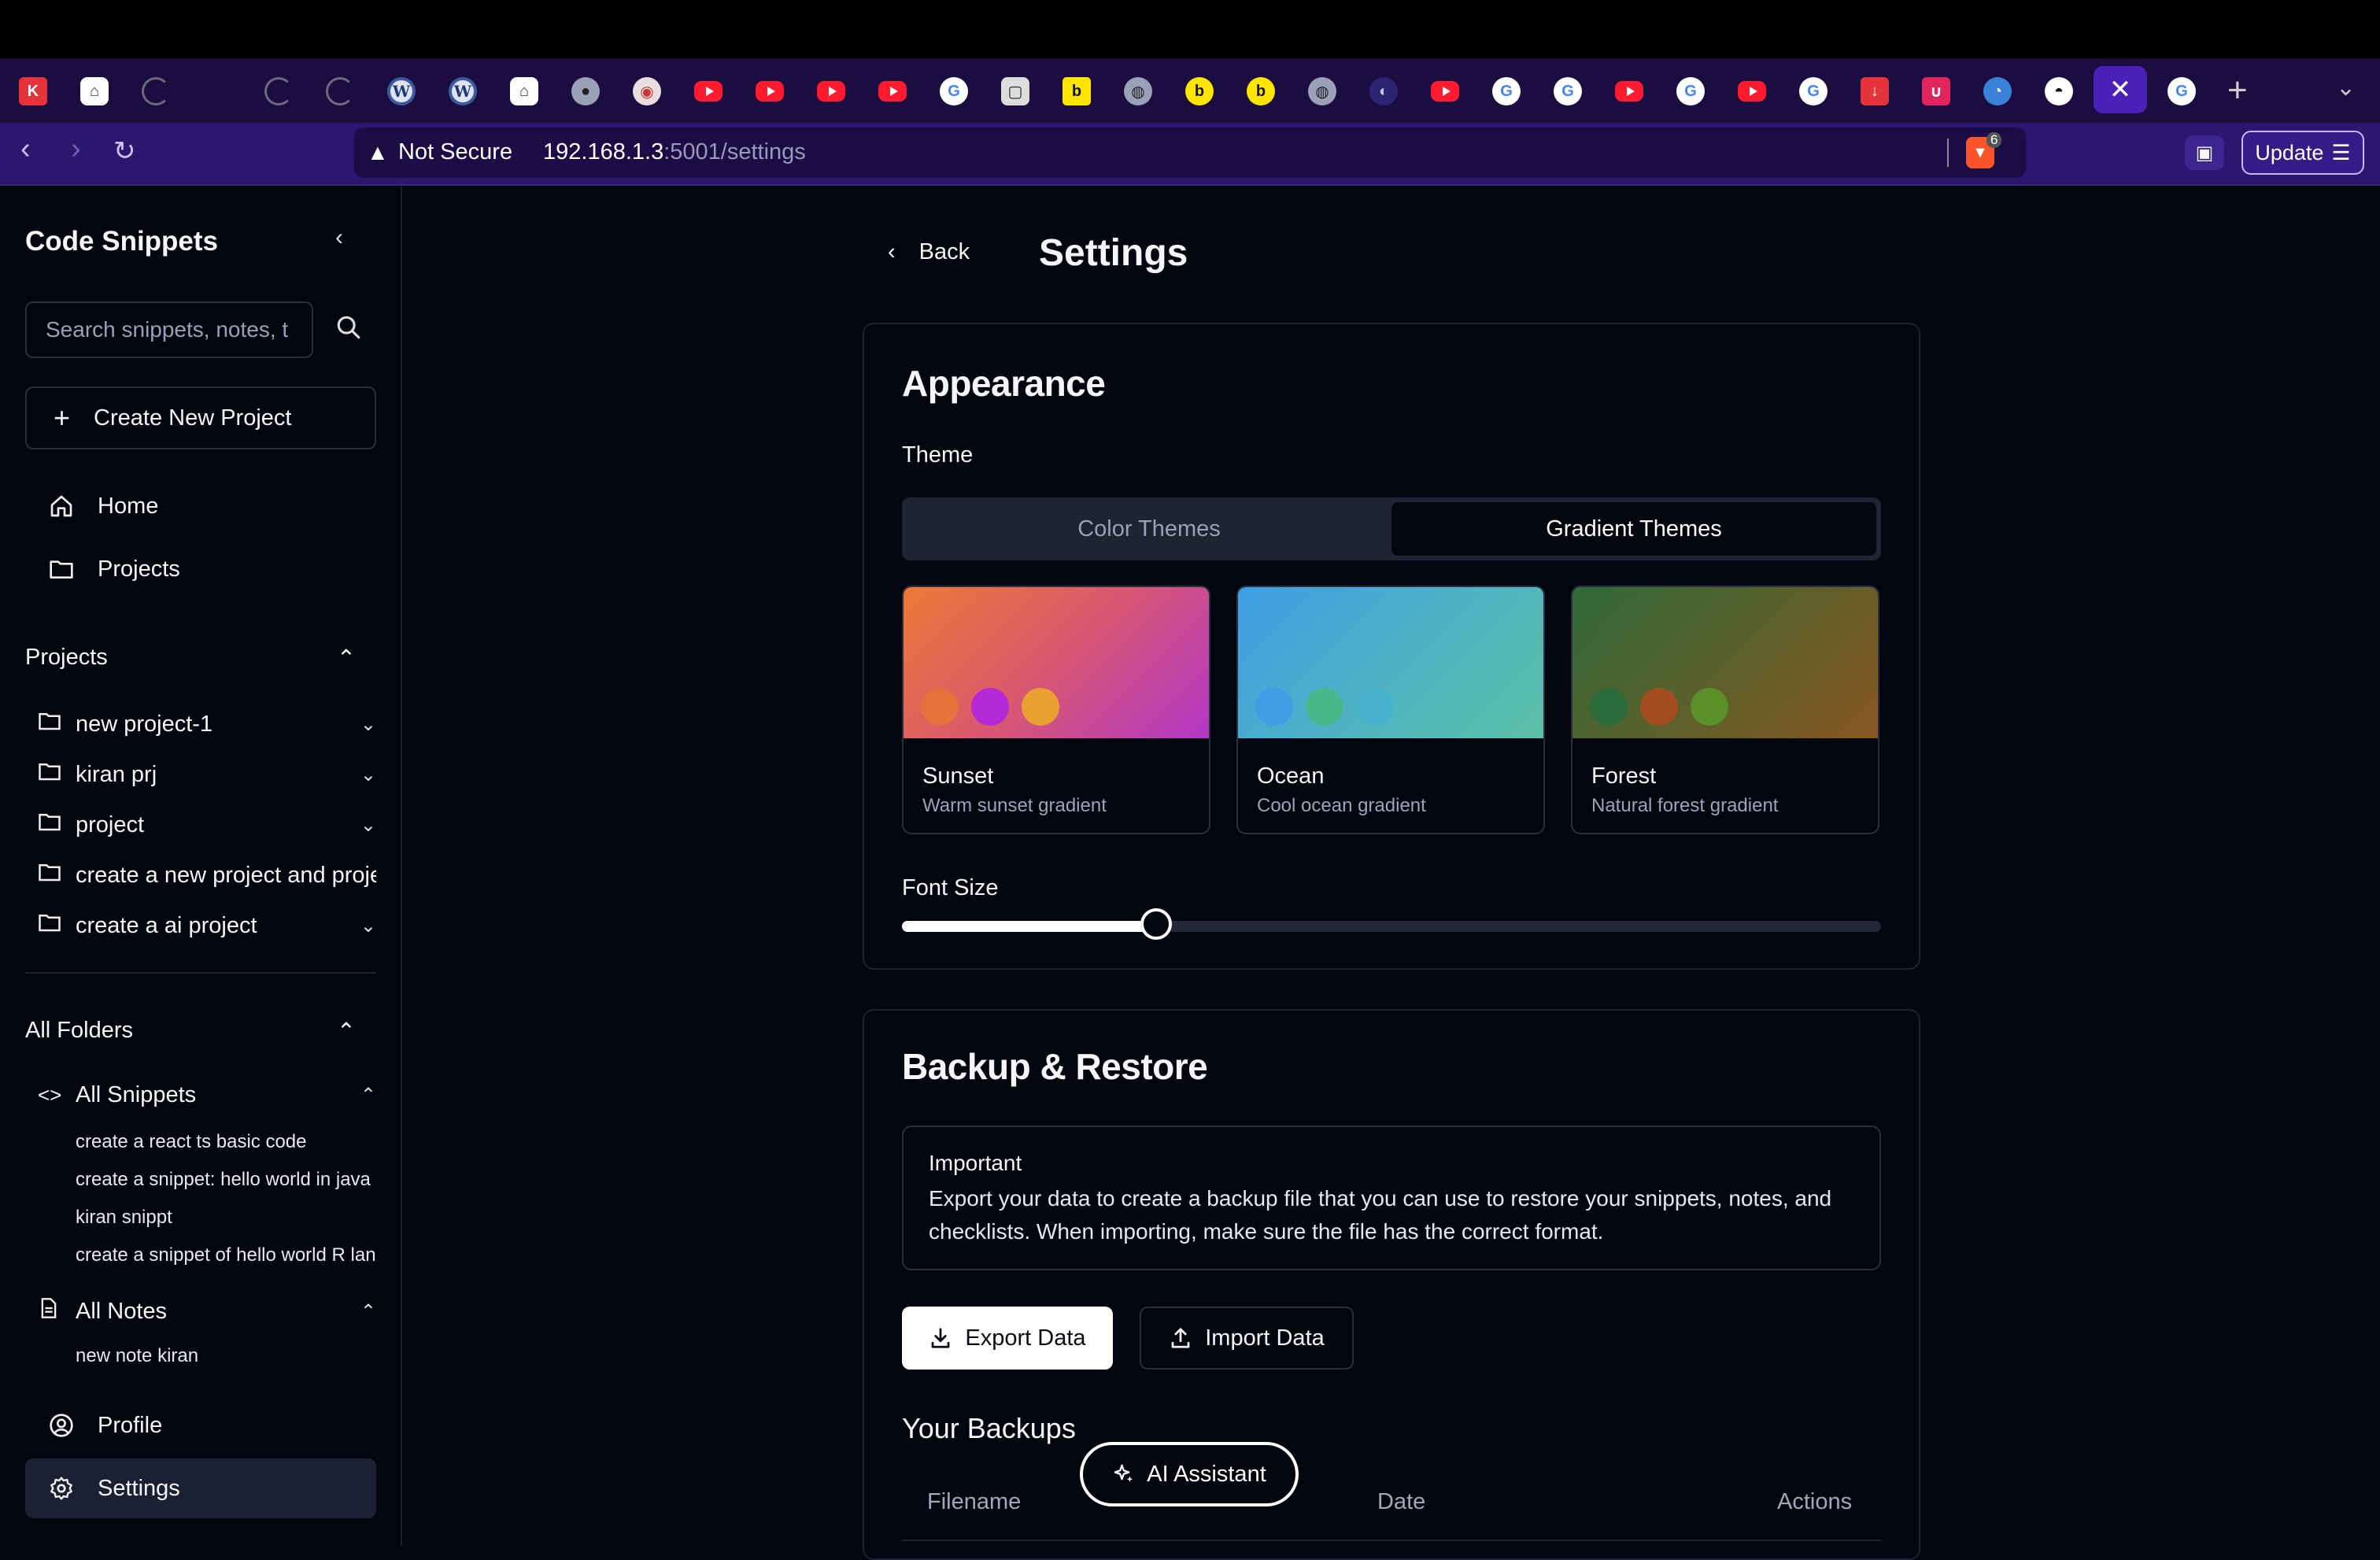 The width and height of the screenshot is (2380, 1560). I want to click on sidebar-item-profile: Profile, so click(200, 1425).